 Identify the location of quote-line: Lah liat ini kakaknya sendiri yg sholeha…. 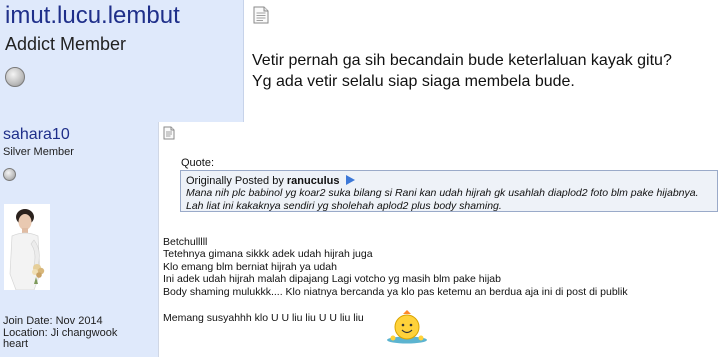
(344, 206).